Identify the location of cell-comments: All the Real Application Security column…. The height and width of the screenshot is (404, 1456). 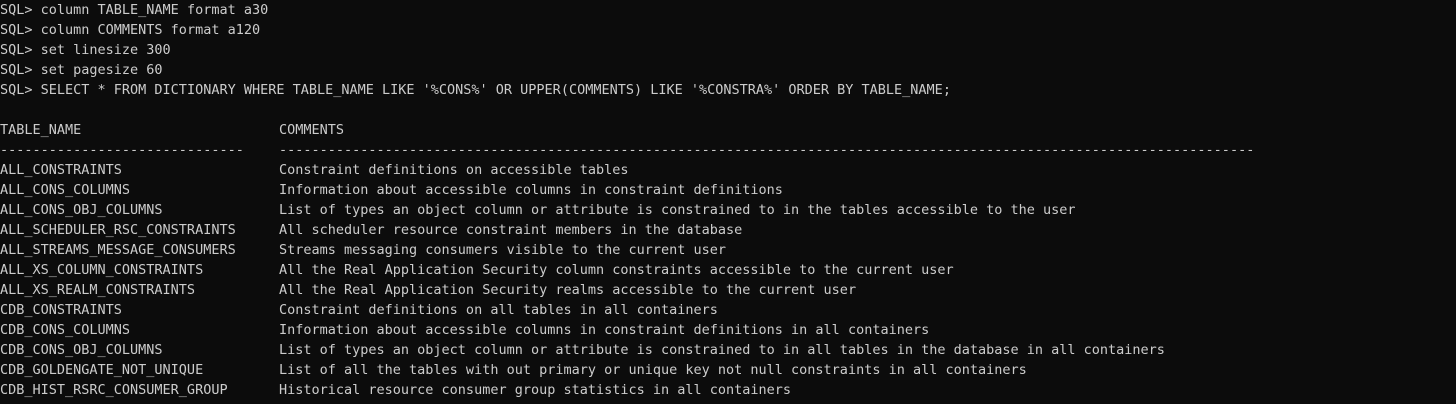
(616, 270).